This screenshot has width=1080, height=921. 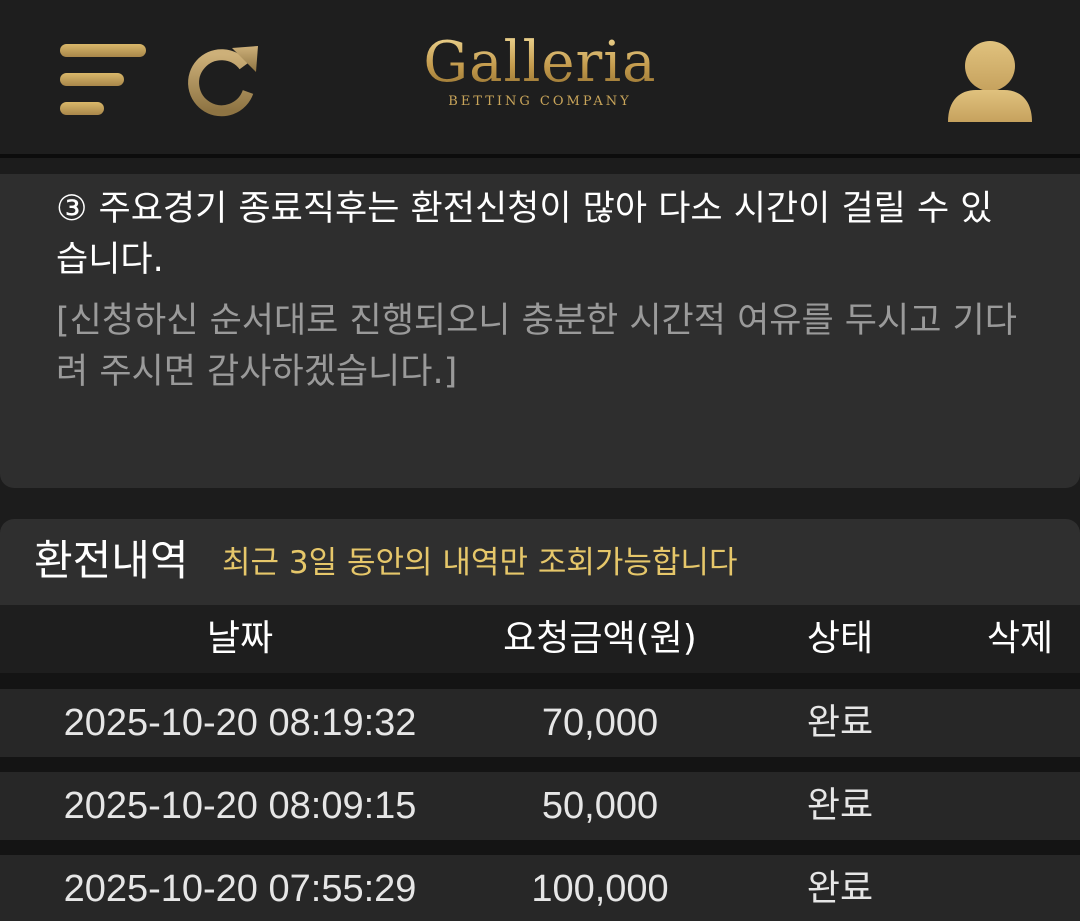 What do you see at coordinates (224, 80) in the screenshot?
I see `refresh-icon` at bounding box center [224, 80].